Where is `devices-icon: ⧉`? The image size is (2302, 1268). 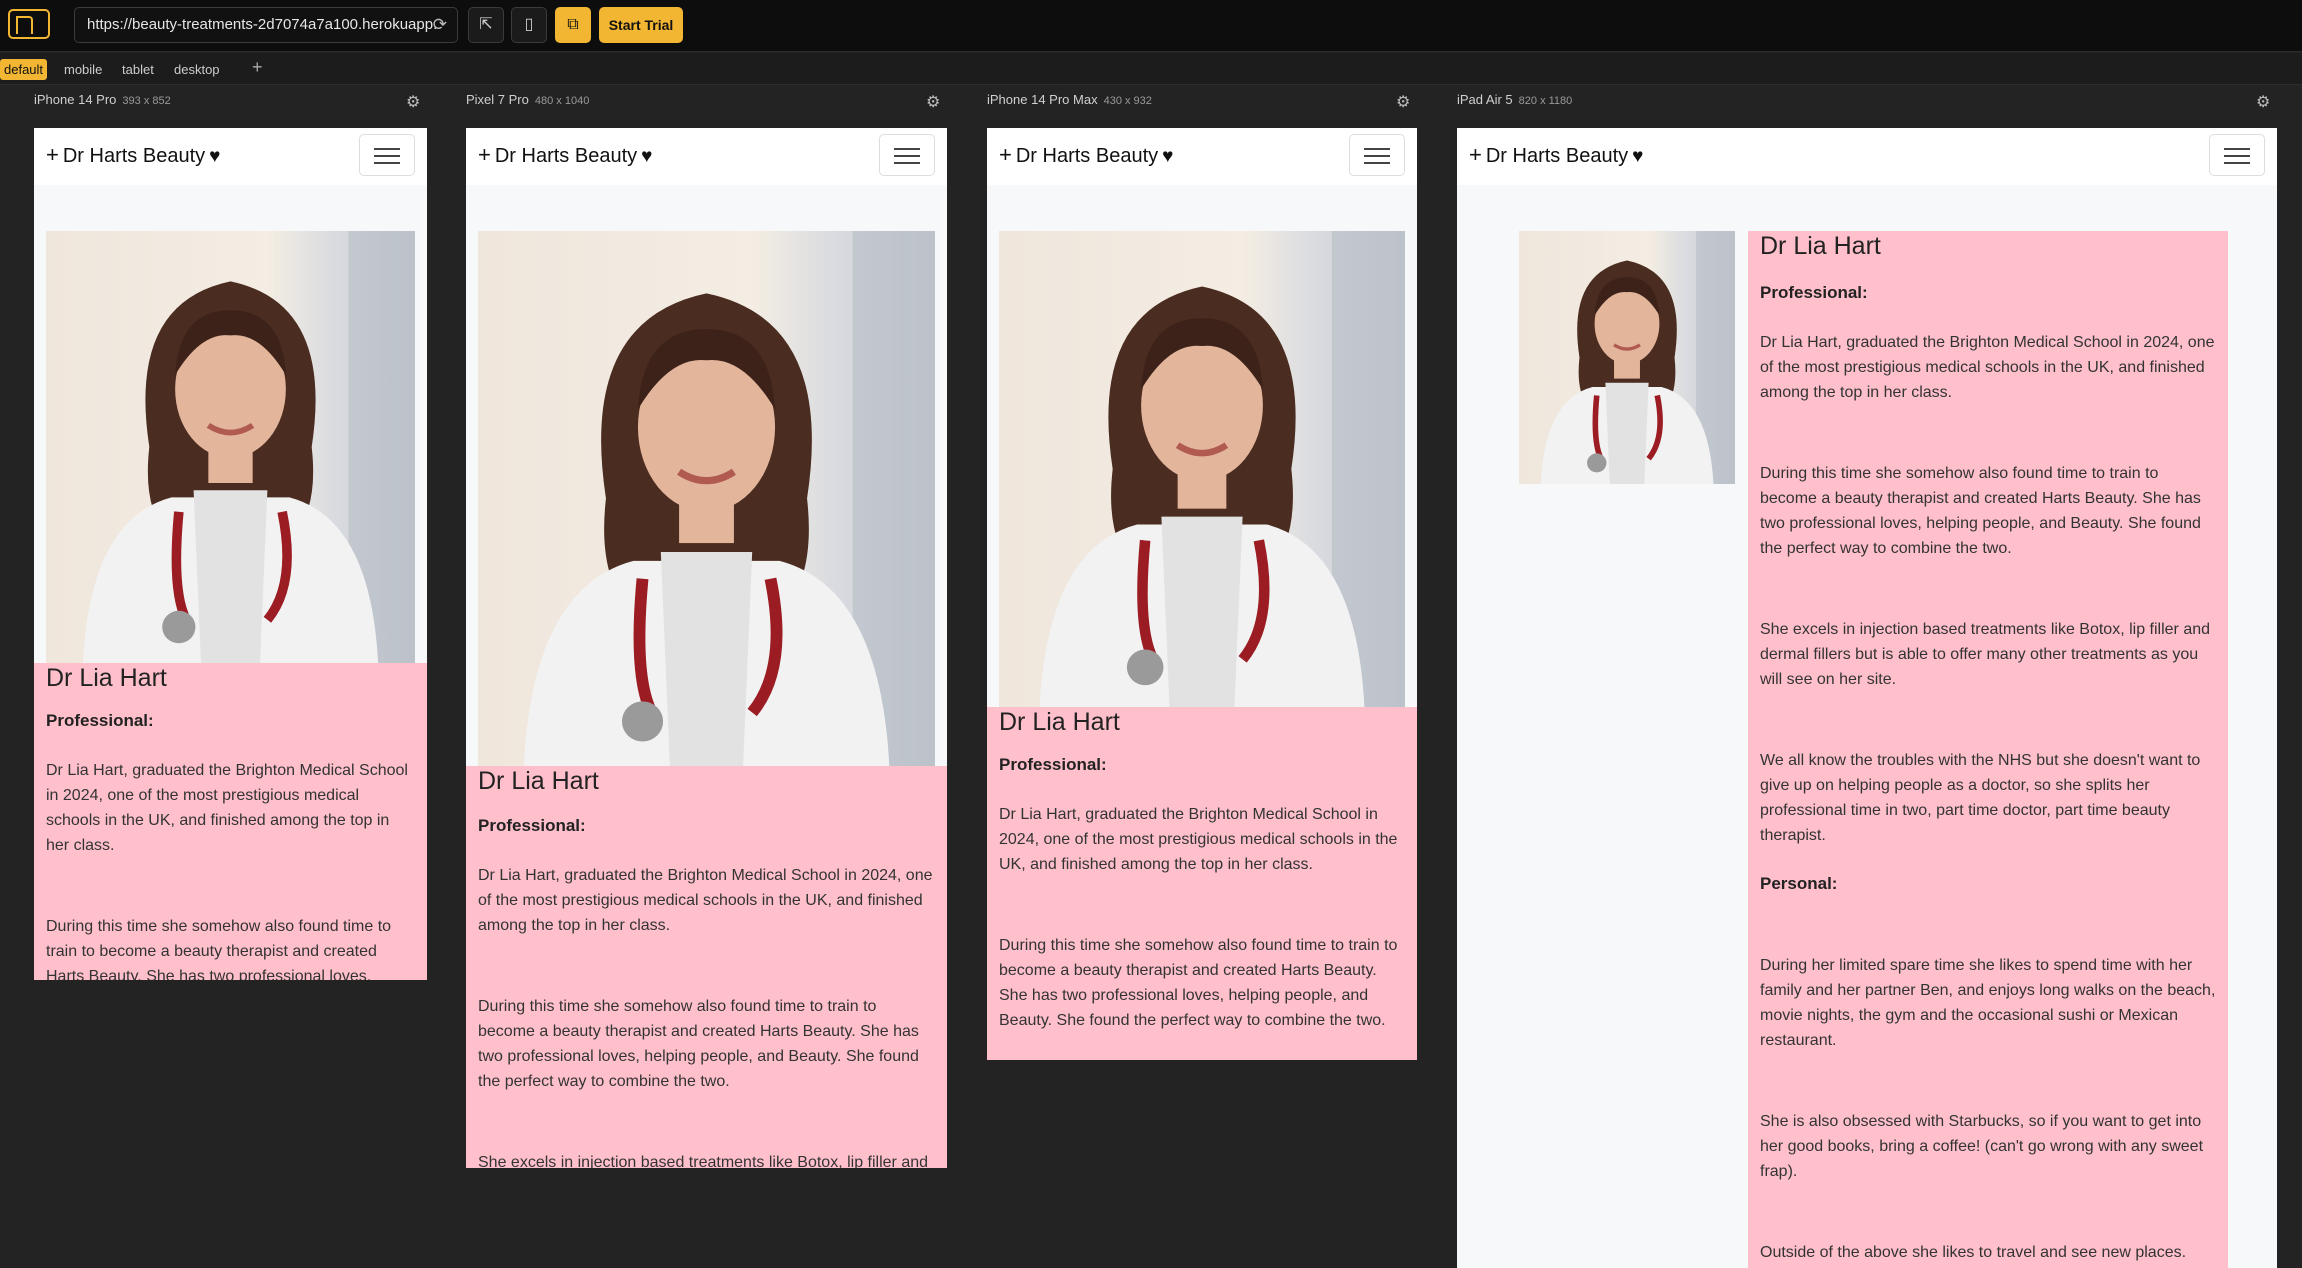 devices-icon: ⧉ is located at coordinates (573, 25).